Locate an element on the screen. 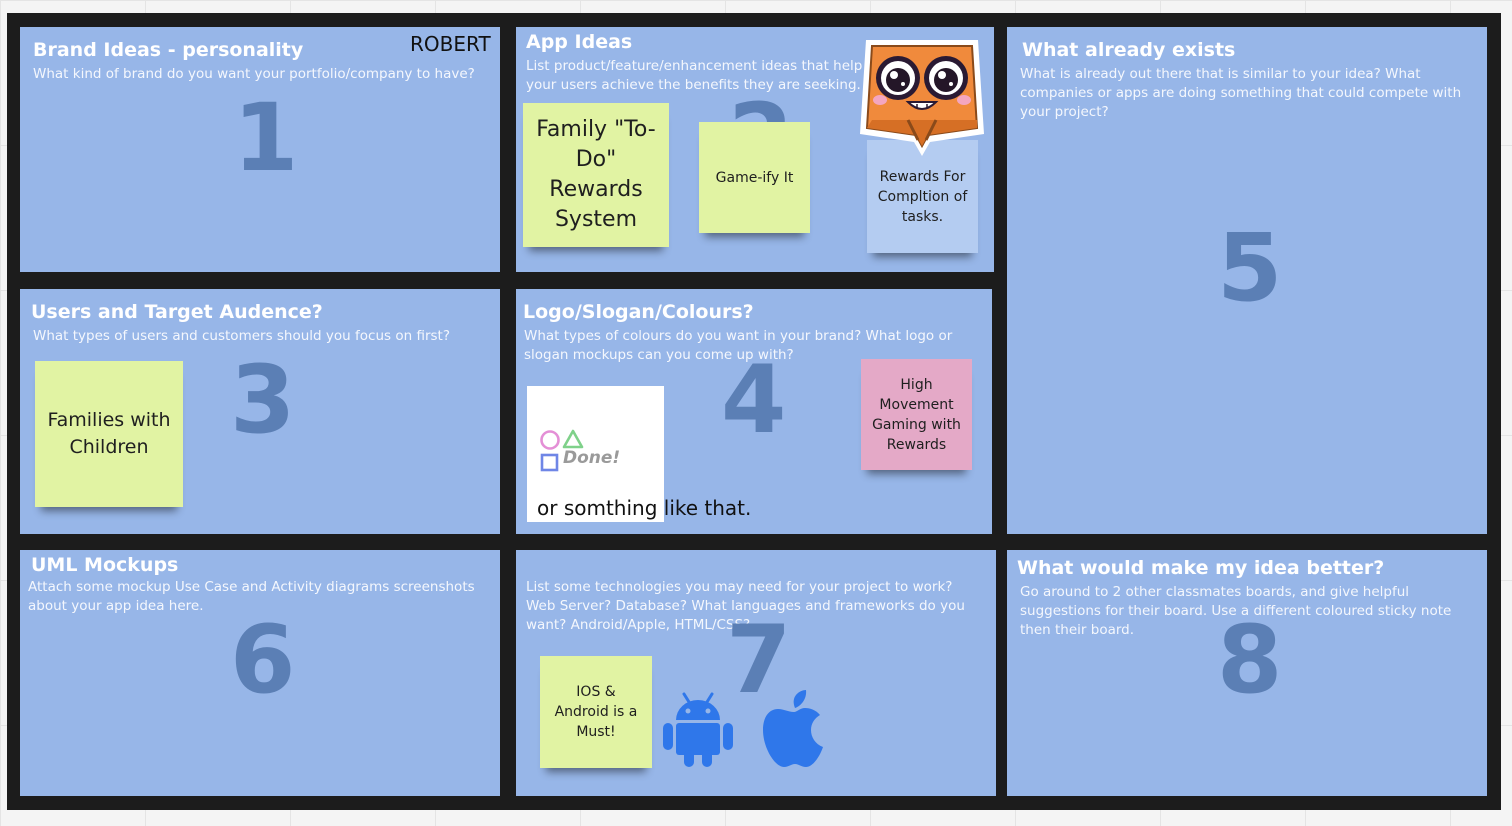 This screenshot has height=826, width=1512. sticky-note-text: Family "To-Do" Rewards System is located at coordinates (596, 174).